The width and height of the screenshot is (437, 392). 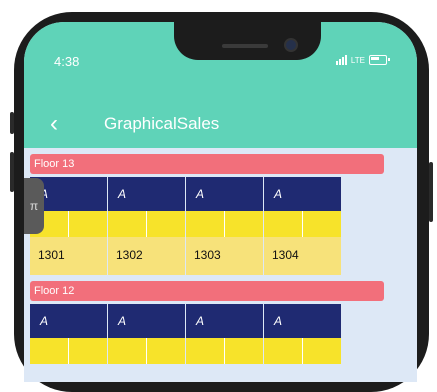 What do you see at coordinates (247, 41) in the screenshot?
I see `phone-notch` at bounding box center [247, 41].